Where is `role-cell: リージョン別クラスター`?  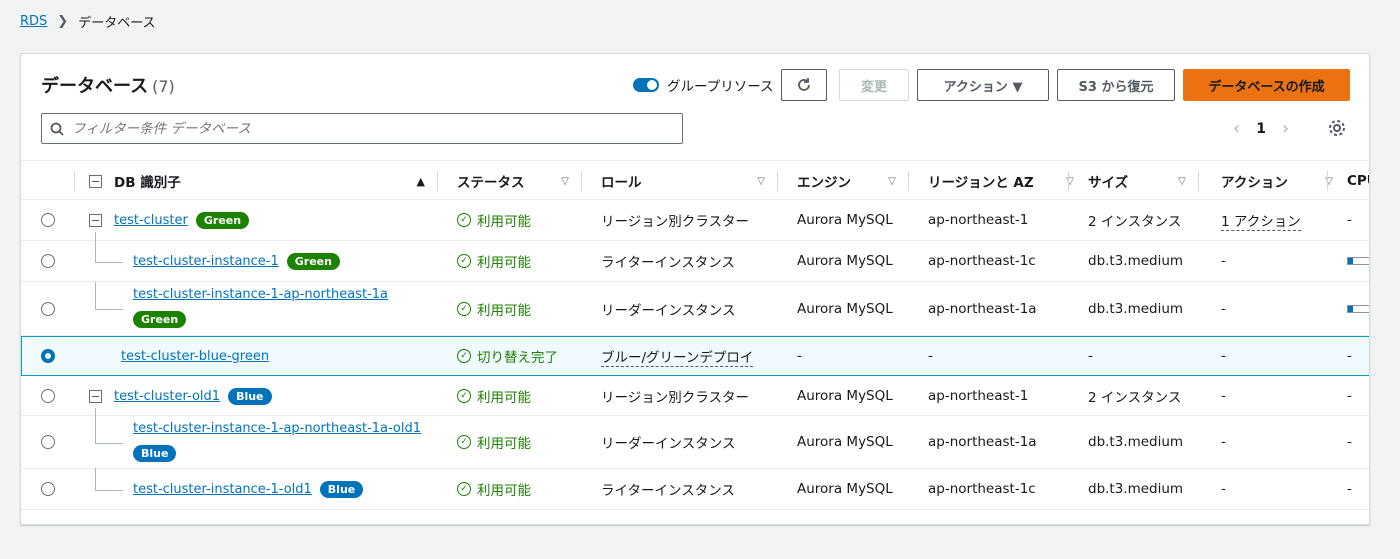 role-cell: リージョン別クラスター is located at coordinates (675, 222).